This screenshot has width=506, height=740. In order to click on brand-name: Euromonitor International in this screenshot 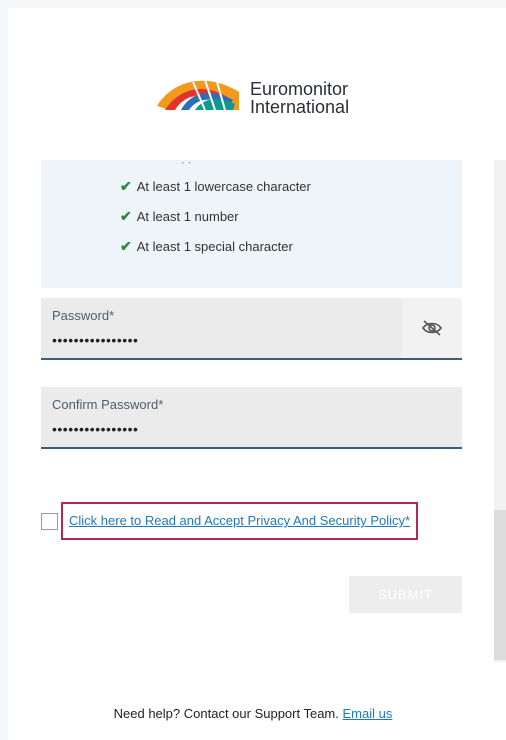, I will do `click(299, 98)`.